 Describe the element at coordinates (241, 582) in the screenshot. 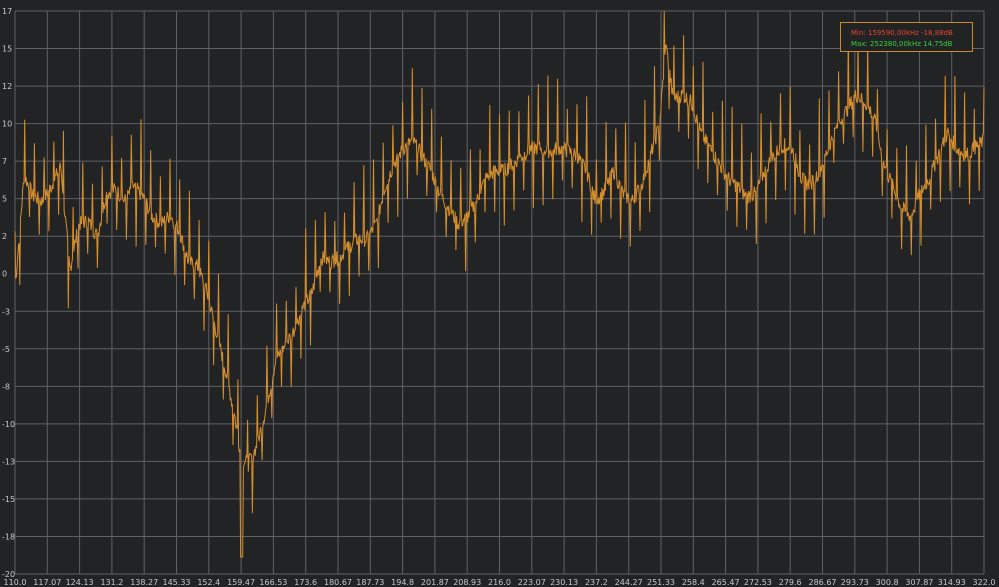

I see `x-tick-label: 159.47` at that location.